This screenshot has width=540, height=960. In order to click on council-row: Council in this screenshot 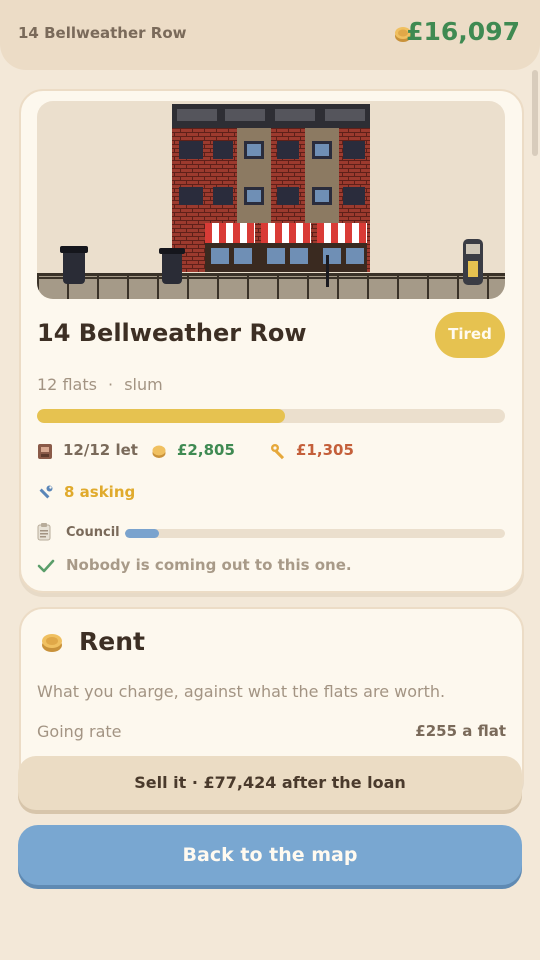, I will do `click(271, 533)`.